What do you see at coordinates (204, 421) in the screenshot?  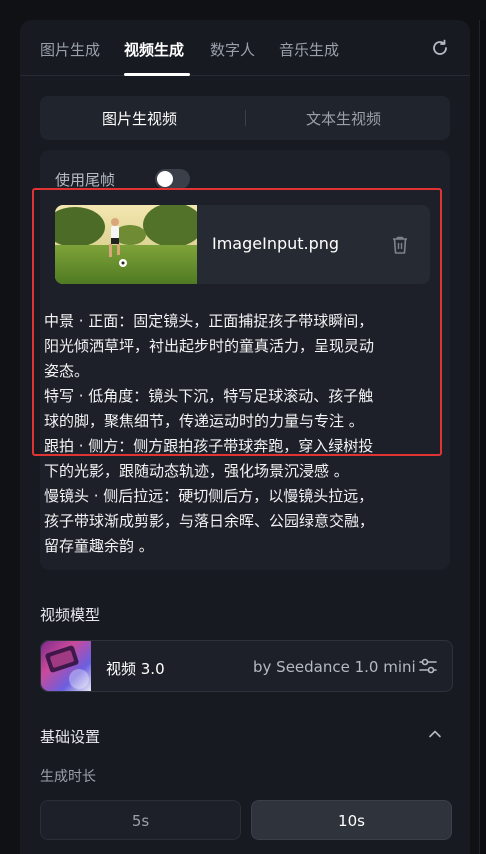 I see `prompt-line: 球的脚，聚焦细节，传递运动时的力量与专注 。` at bounding box center [204, 421].